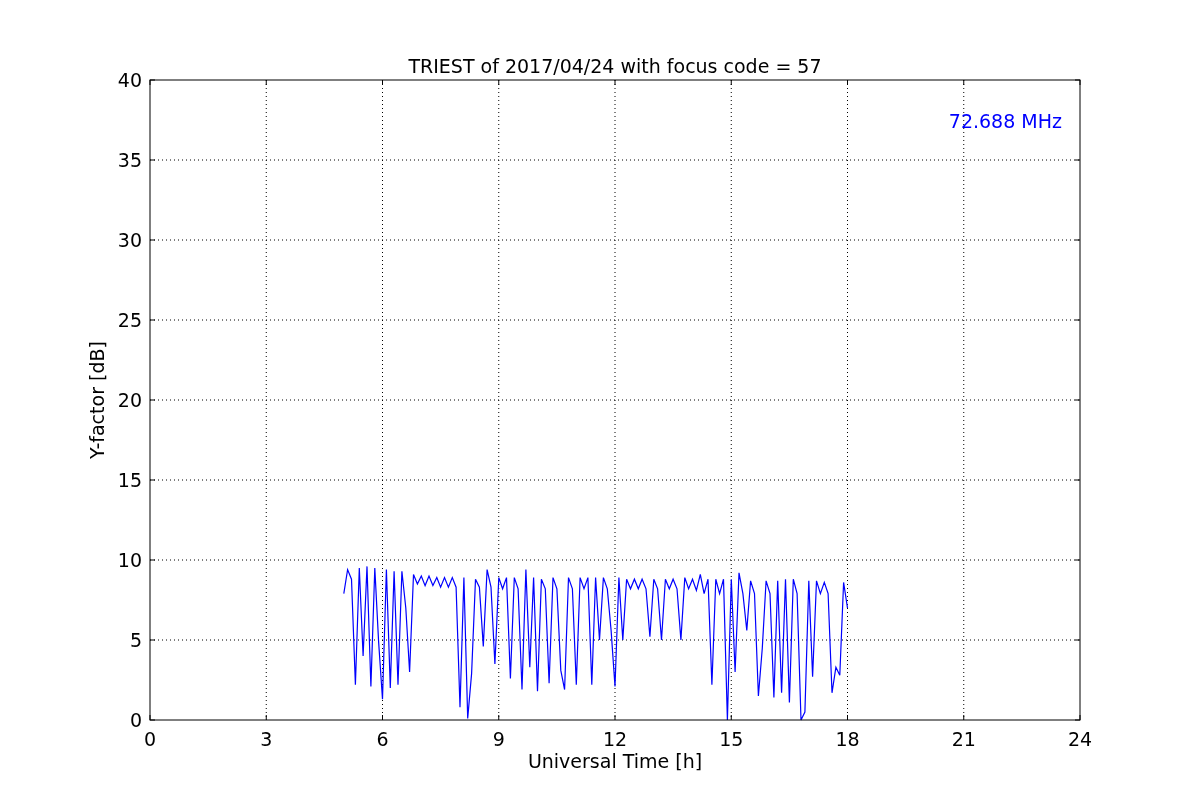 The width and height of the screenshot is (1200, 800). I want to click on x-tick-label: 21, so click(963, 739).